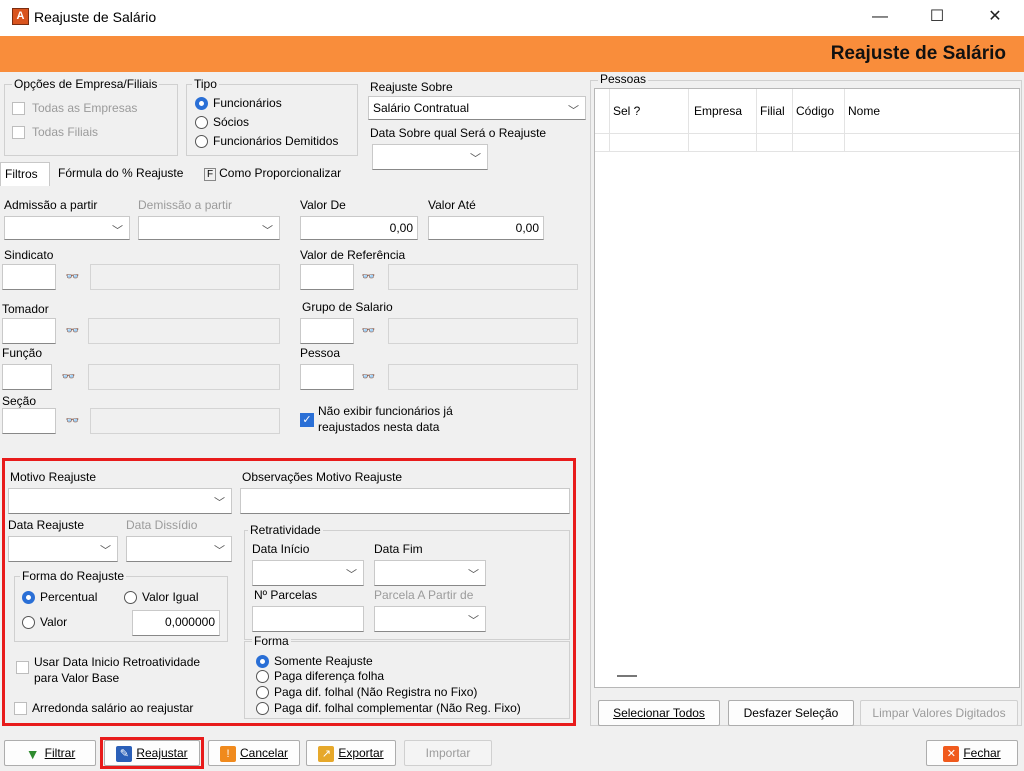  What do you see at coordinates (280, 174) in the screenshot?
I see `tab-proporcionalizar: F Como Proporcionalizar` at bounding box center [280, 174].